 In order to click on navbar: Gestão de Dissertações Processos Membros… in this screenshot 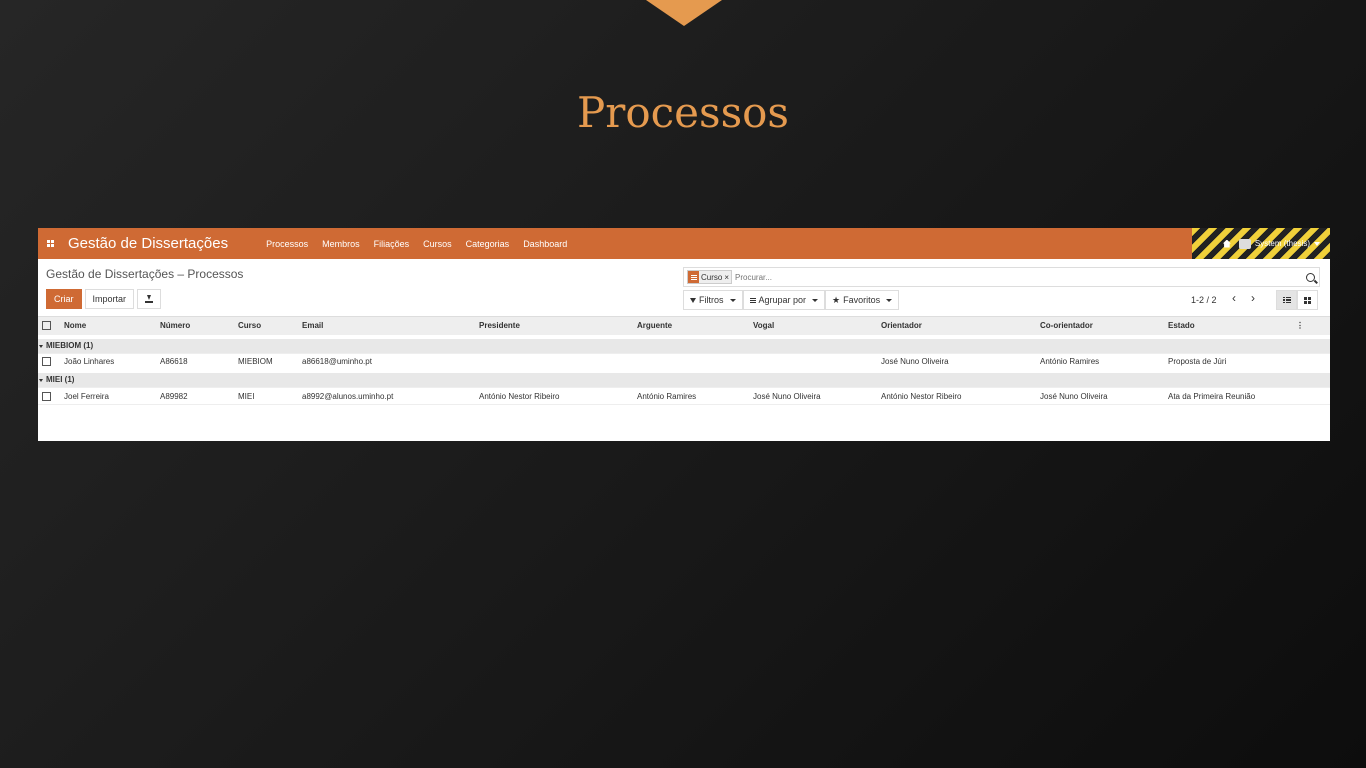, I will do `click(684, 243)`.